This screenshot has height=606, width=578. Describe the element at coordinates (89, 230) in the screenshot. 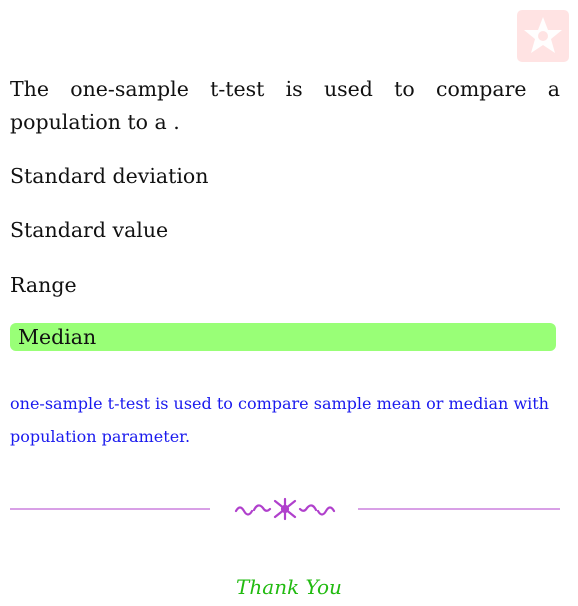

I see `option-label: Standard value` at that location.